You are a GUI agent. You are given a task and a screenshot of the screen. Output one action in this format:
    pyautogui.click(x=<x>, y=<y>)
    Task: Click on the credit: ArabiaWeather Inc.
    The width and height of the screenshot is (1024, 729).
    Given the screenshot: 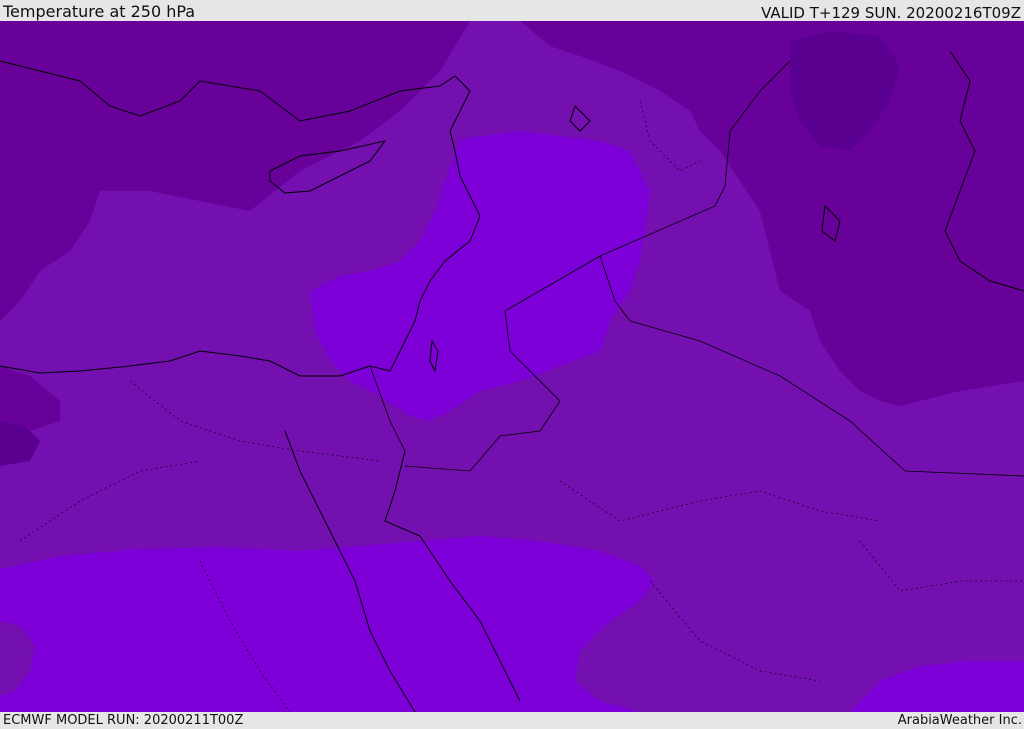 What is the action you would take?
    pyautogui.click(x=959, y=720)
    